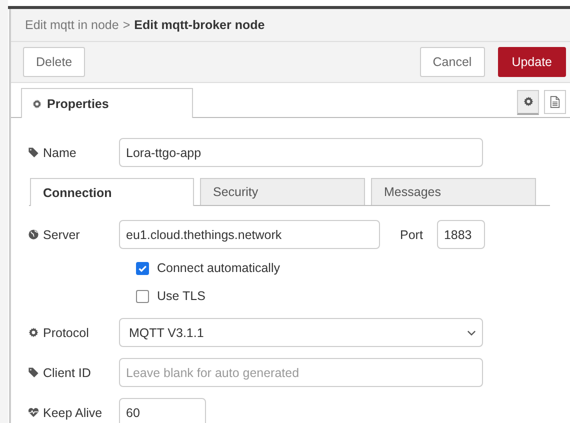  I want to click on update-button: Update, so click(532, 62).